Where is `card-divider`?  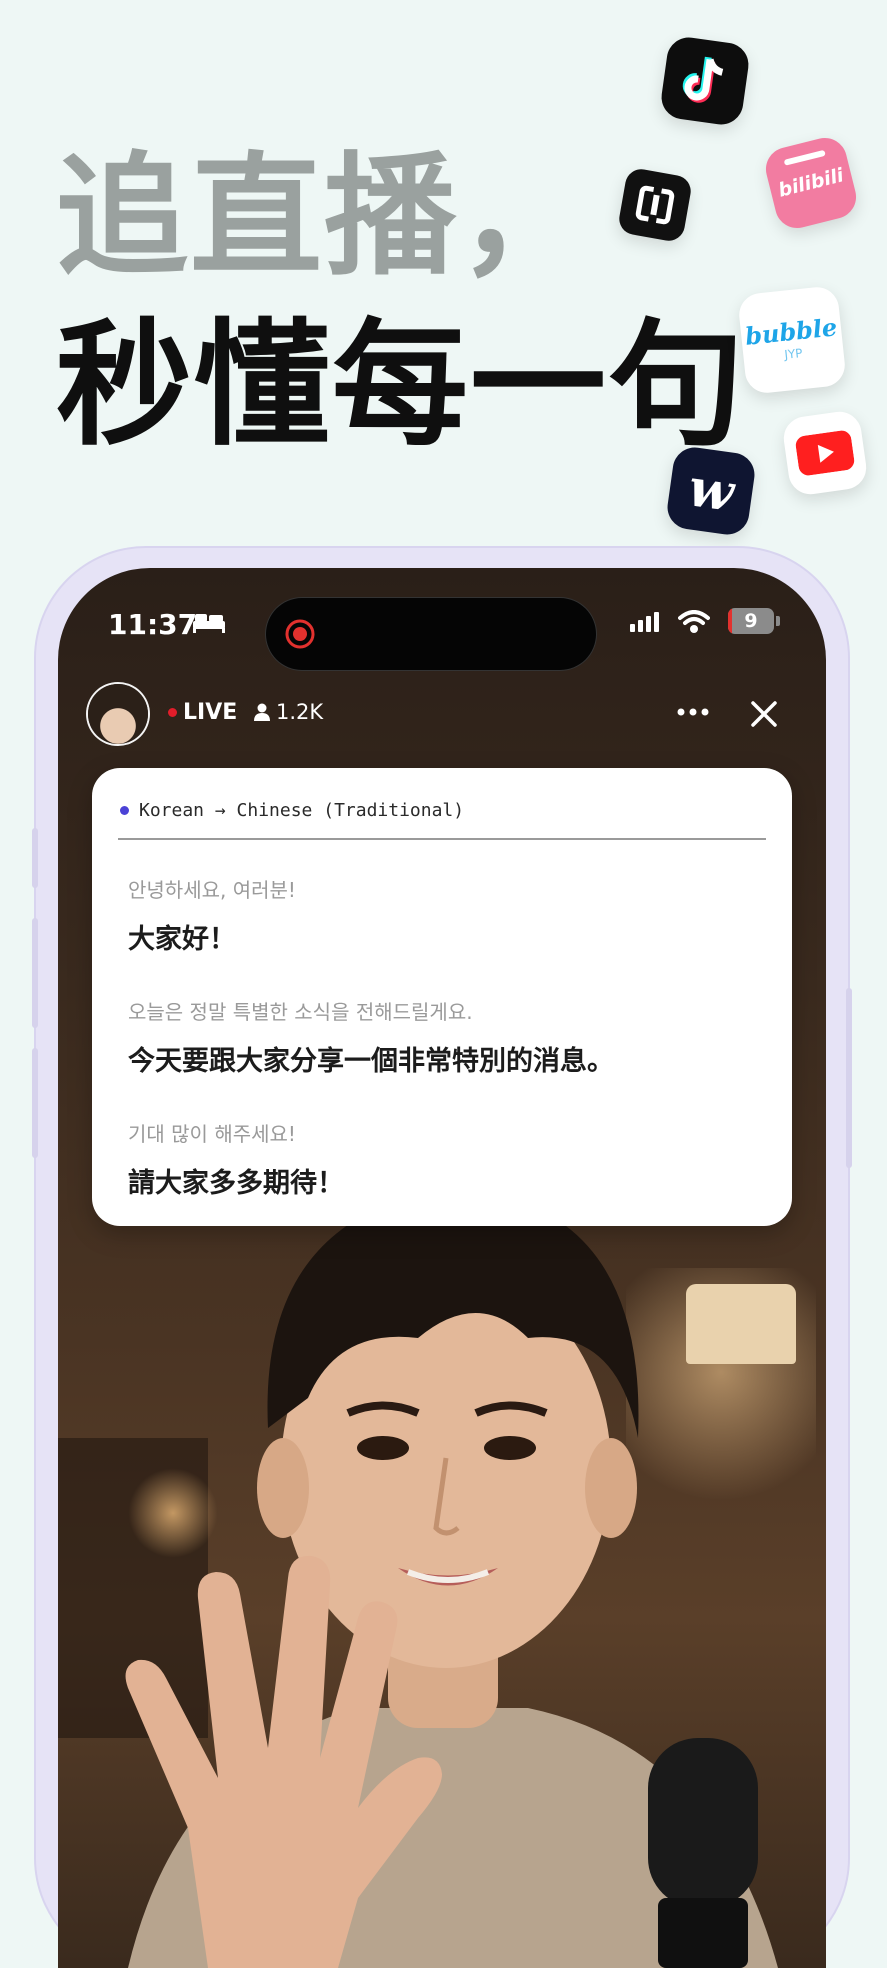
card-divider is located at coordinates (442, 839).